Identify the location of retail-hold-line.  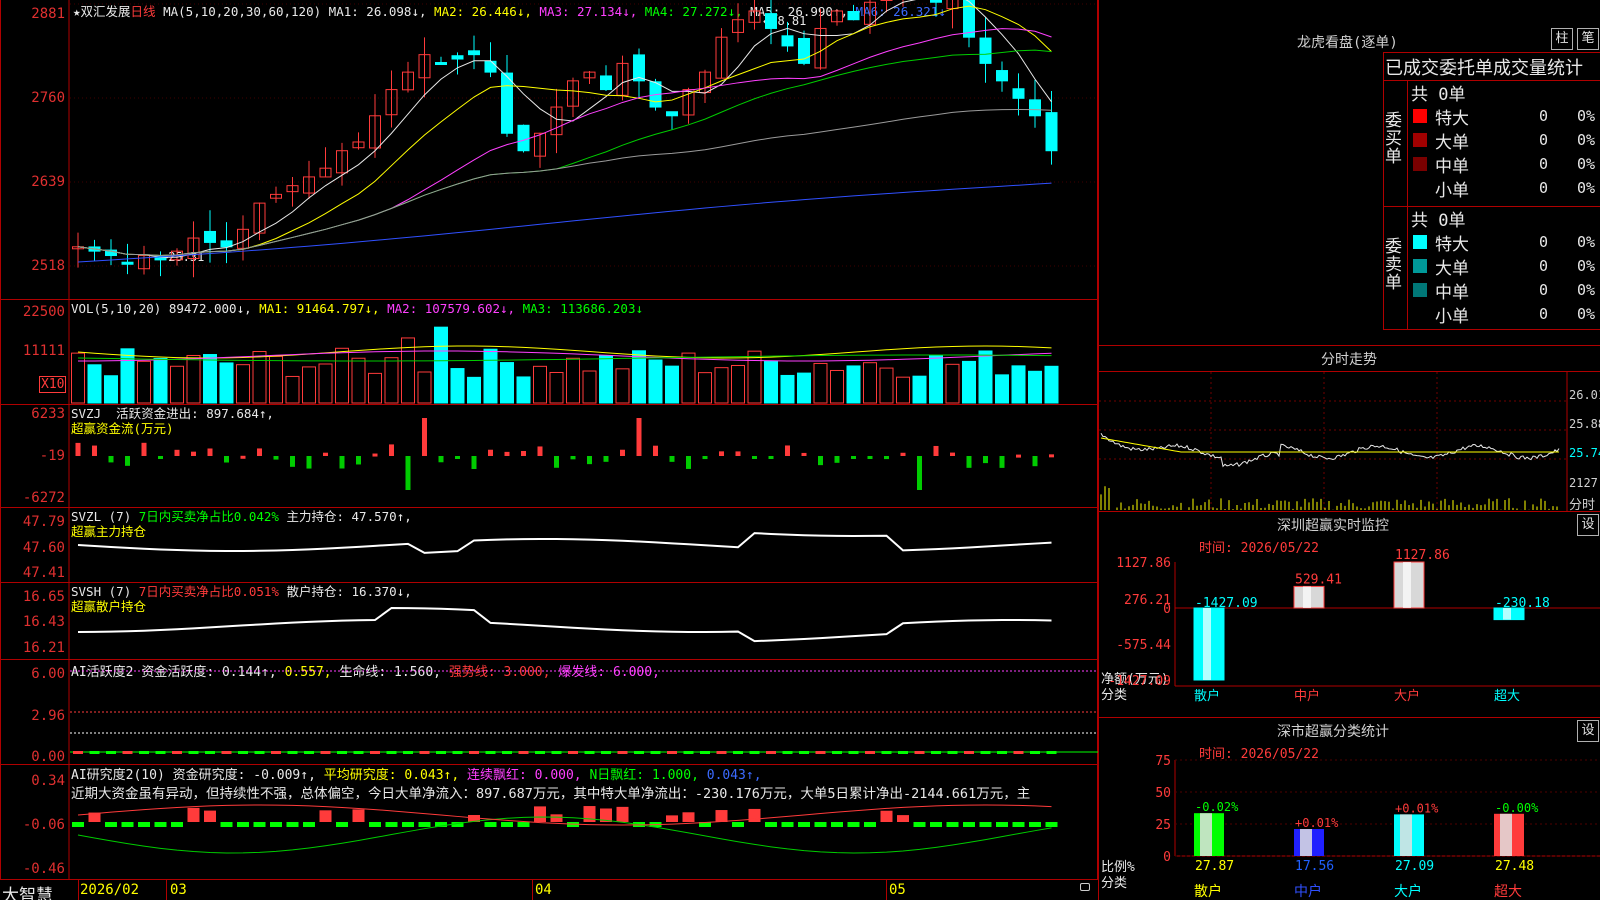
(564, 624).